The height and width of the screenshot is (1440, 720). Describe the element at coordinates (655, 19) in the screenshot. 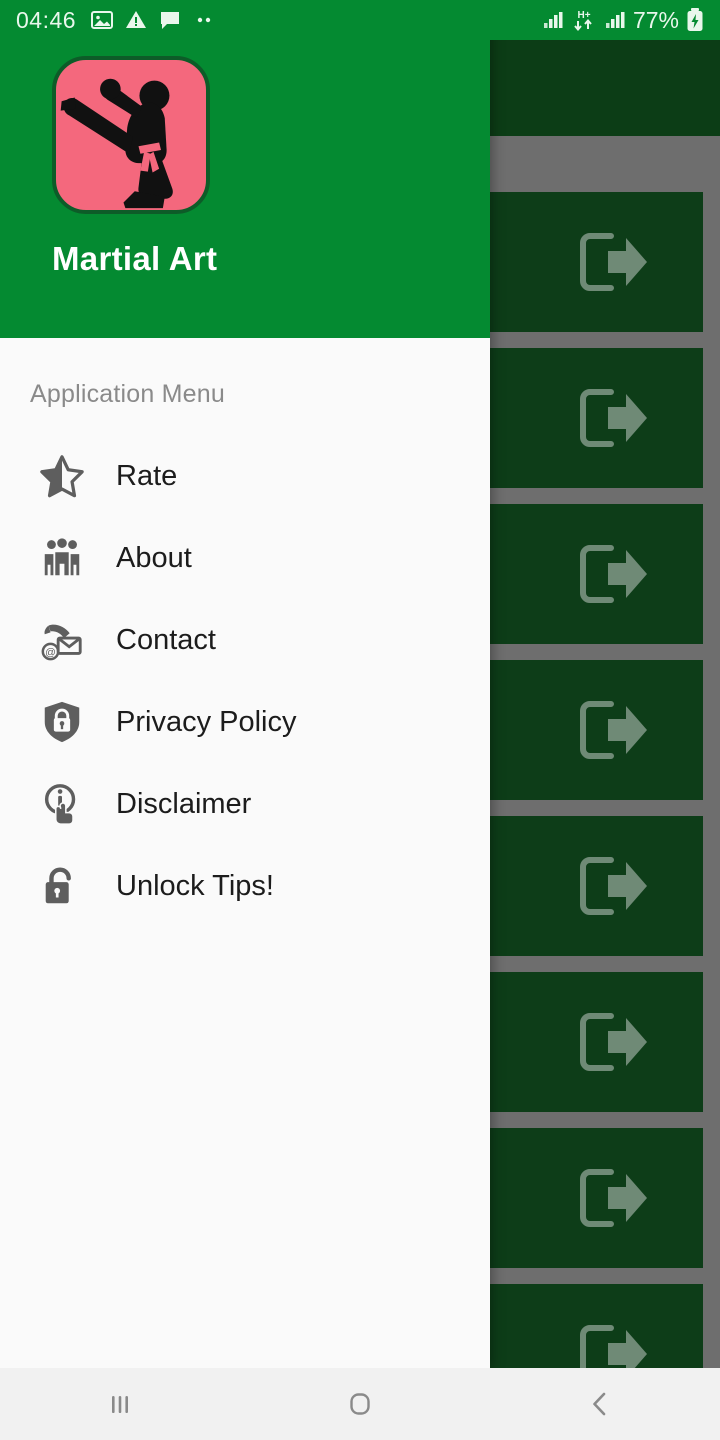

I see `battery-percent-label: 77%` at that location.